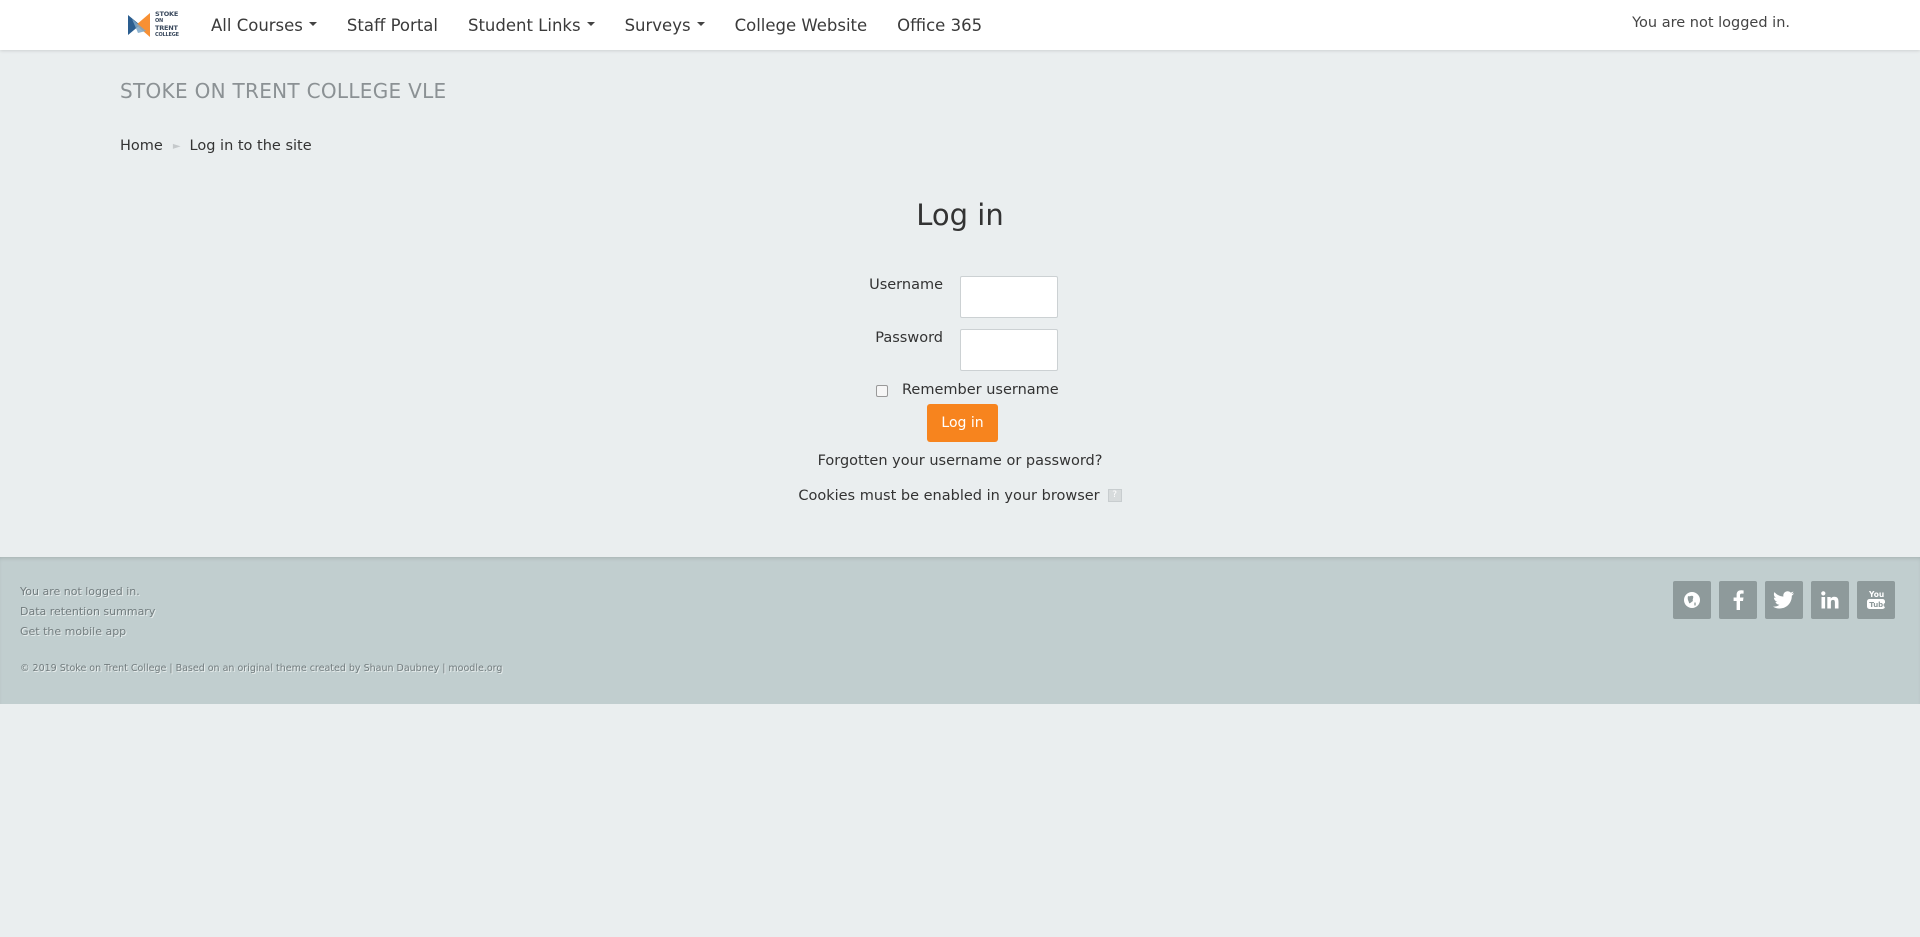 The image size is (1920, 937). Describe the element at coordinates (251, 146) in the screenshot. I see `breadcrumb-current: Log in to the site` at that location.